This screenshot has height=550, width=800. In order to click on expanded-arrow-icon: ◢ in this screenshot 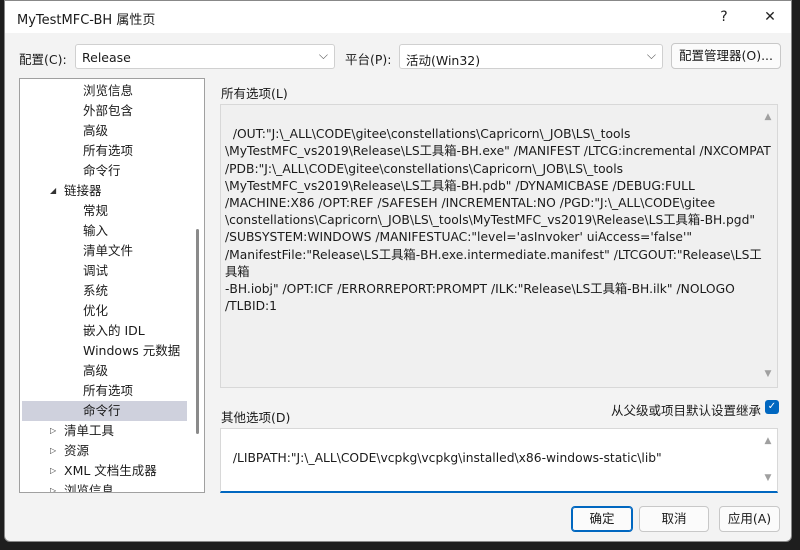, I will do `click(53, 190)`.